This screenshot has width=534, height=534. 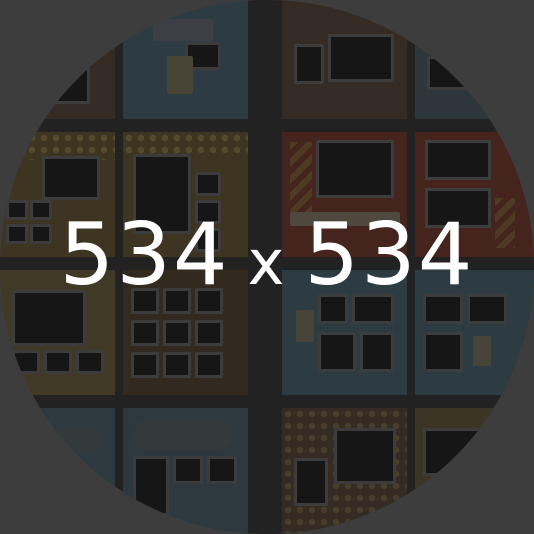 What do you see at coordinates (267, 262) in the screenshot?
I see `dimension-separator: x` at bounding box center [267, 262].